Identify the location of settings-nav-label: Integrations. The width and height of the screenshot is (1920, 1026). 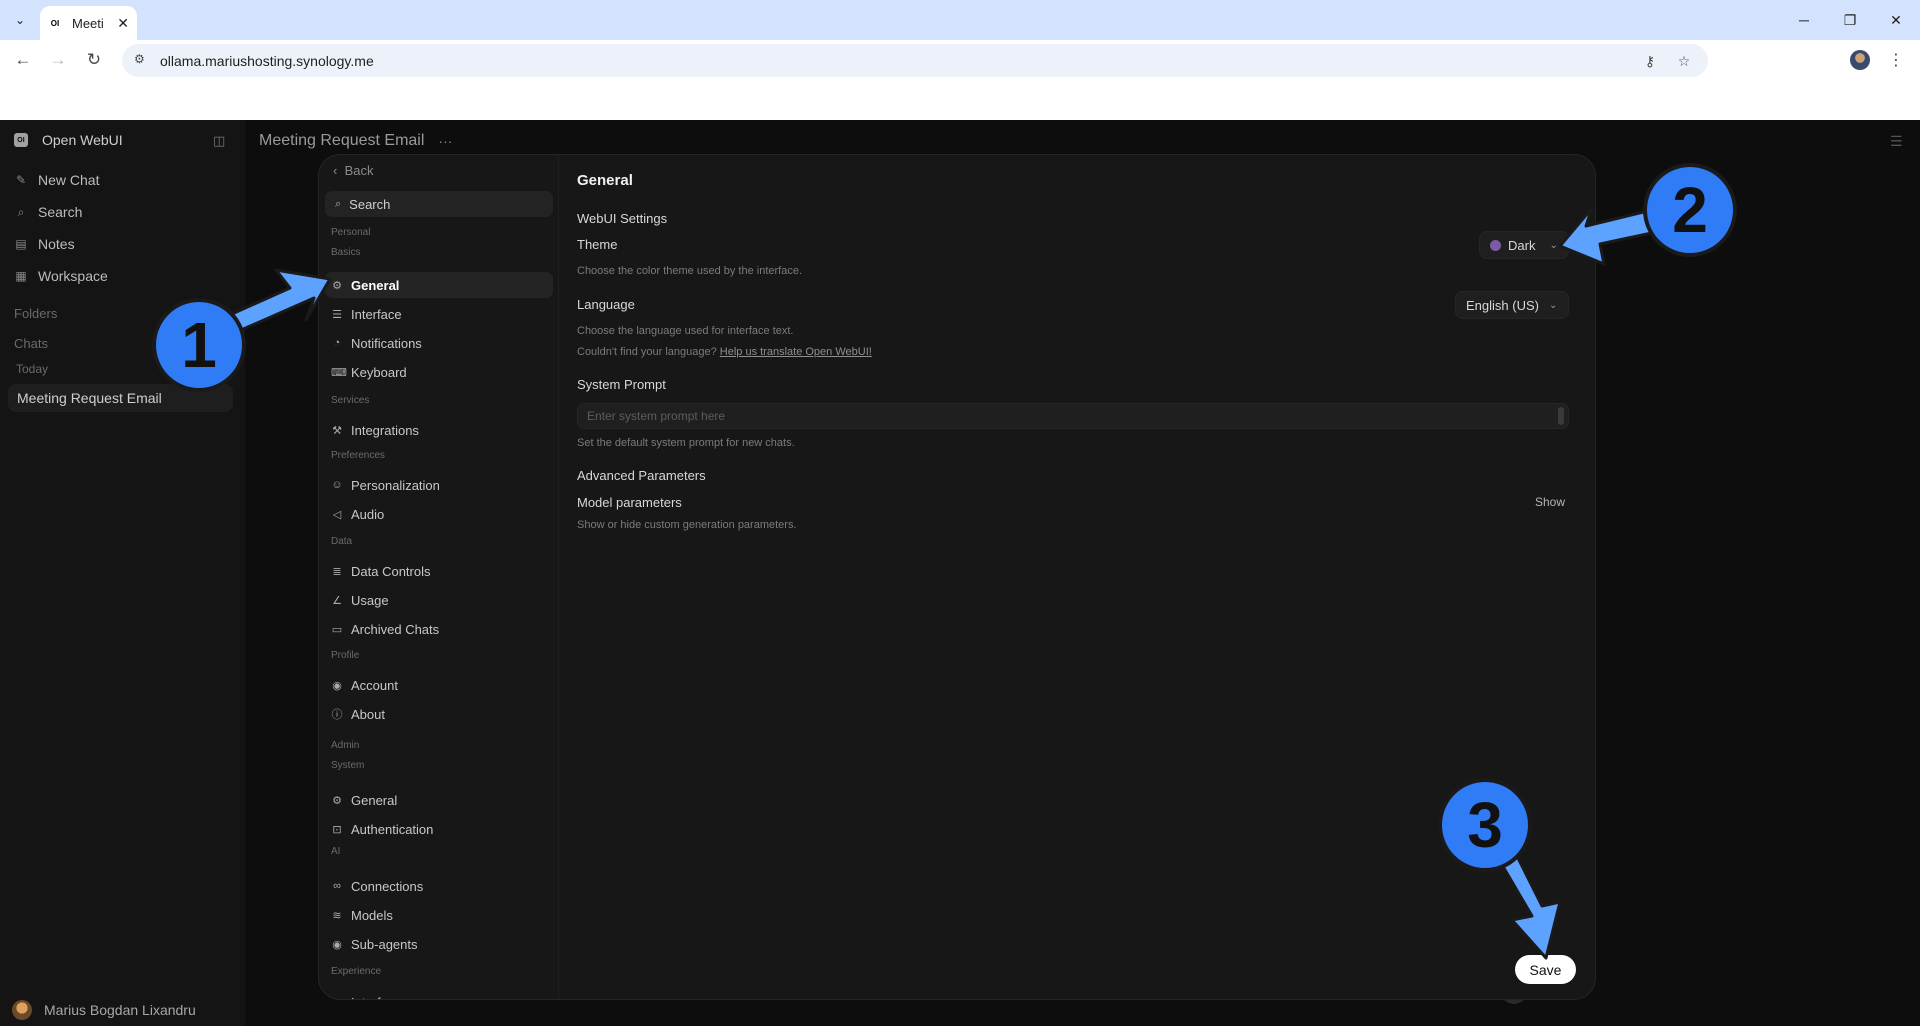
(385, 430).